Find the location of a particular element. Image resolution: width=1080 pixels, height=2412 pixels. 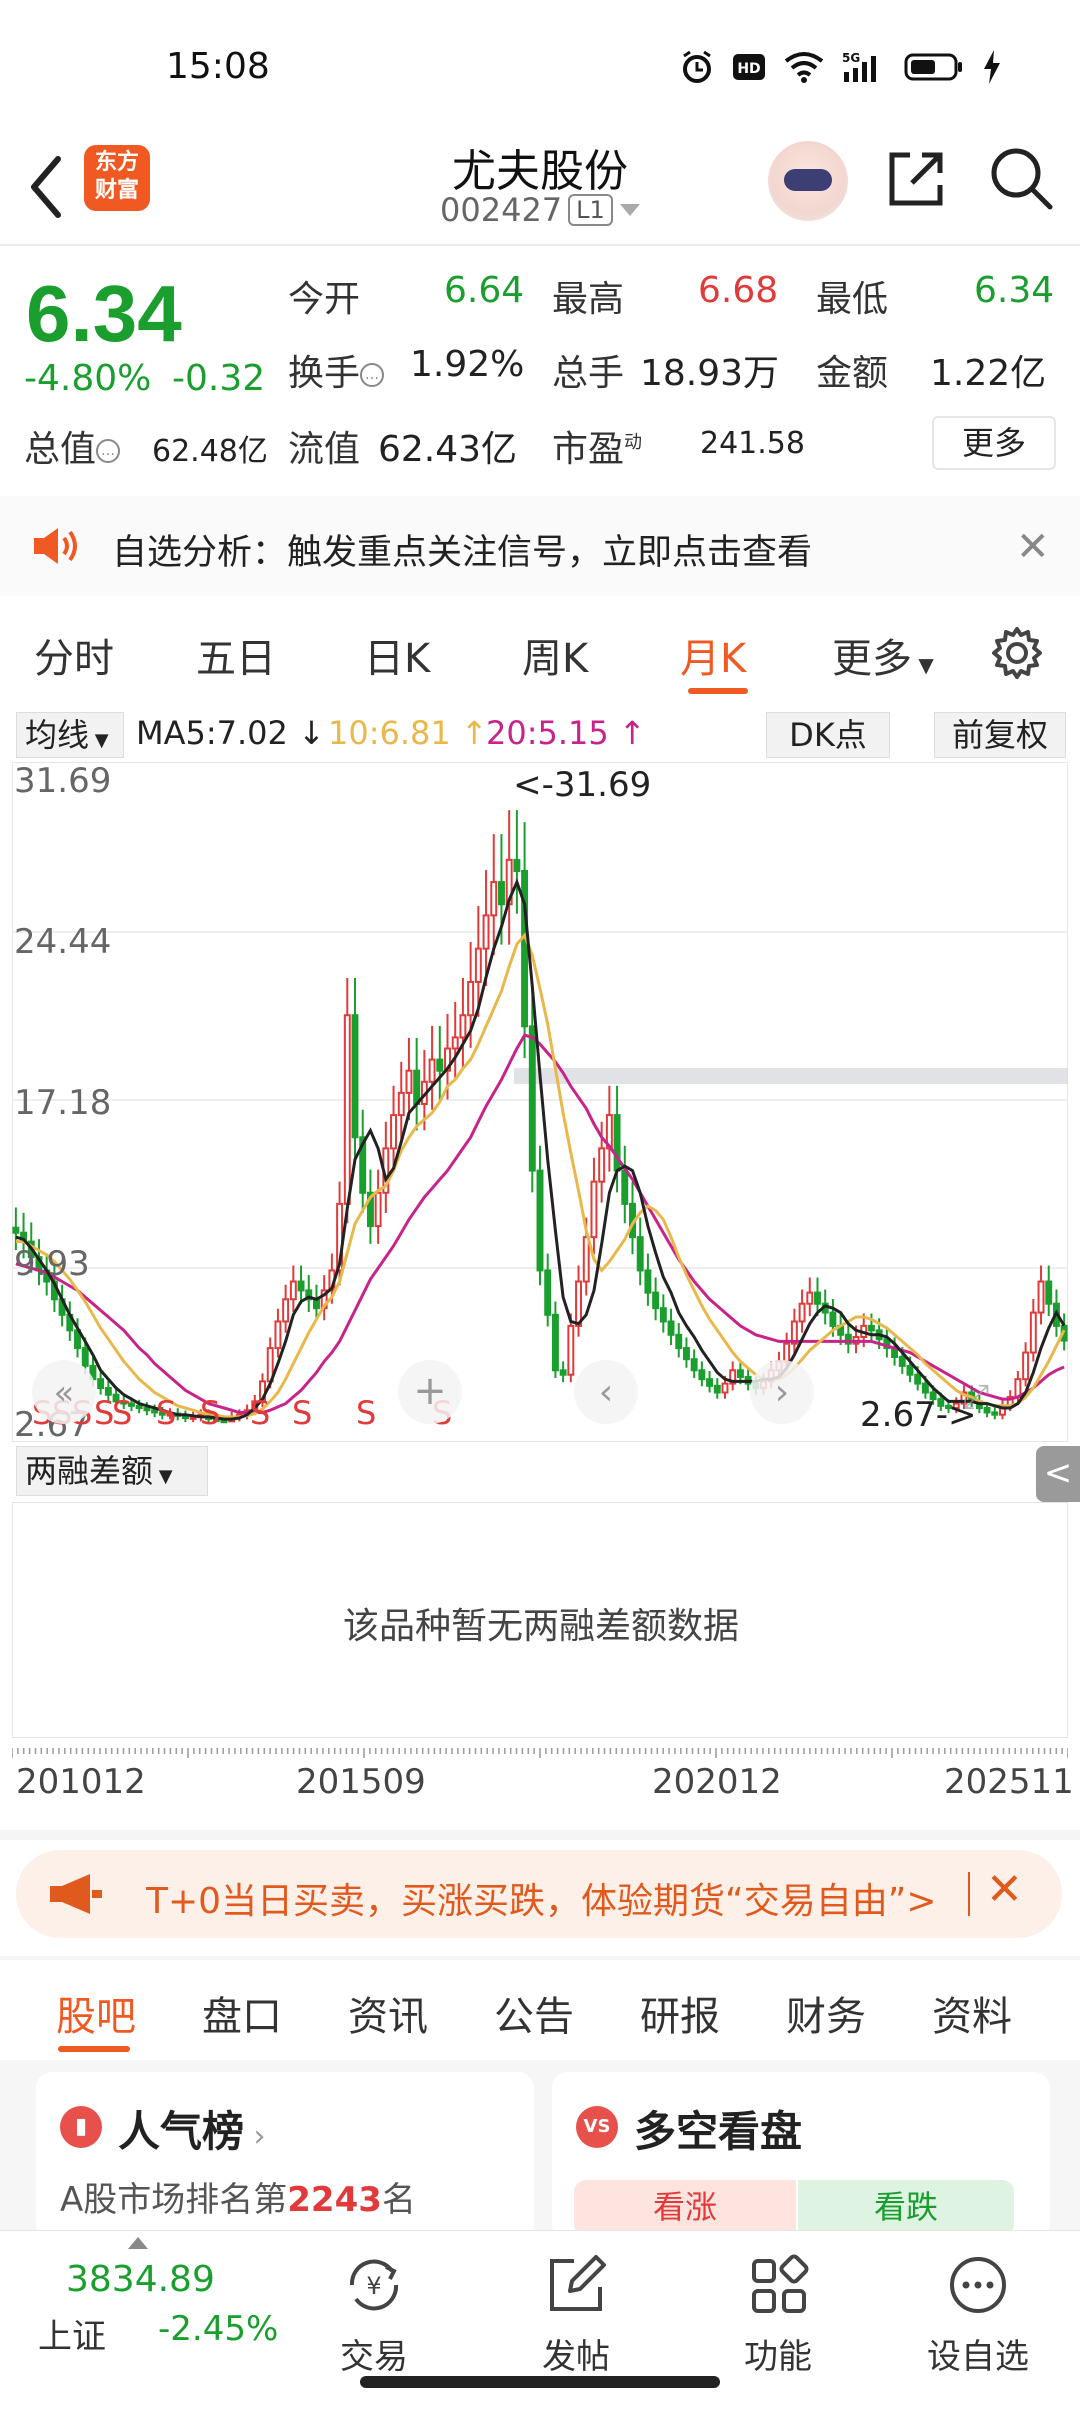

tab-order-book: 盘口 is located at coordinates (242, 2013).